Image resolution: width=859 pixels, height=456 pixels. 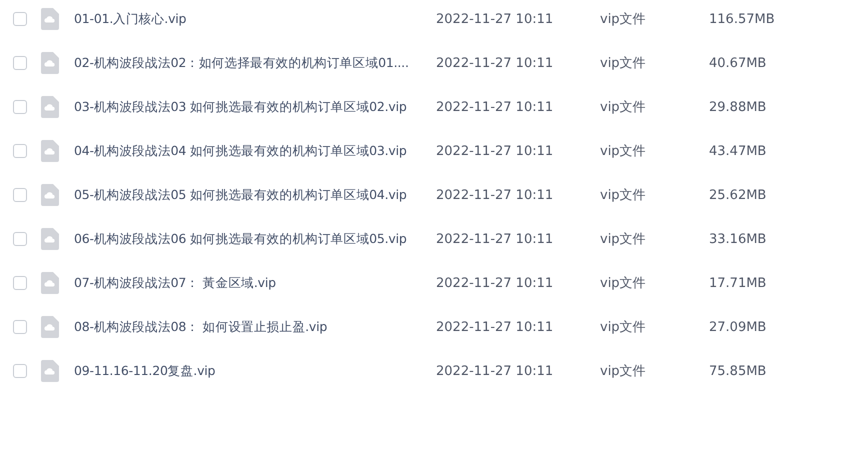 I want to click on file-size: 33.16MB, so click(x=737, y=239).